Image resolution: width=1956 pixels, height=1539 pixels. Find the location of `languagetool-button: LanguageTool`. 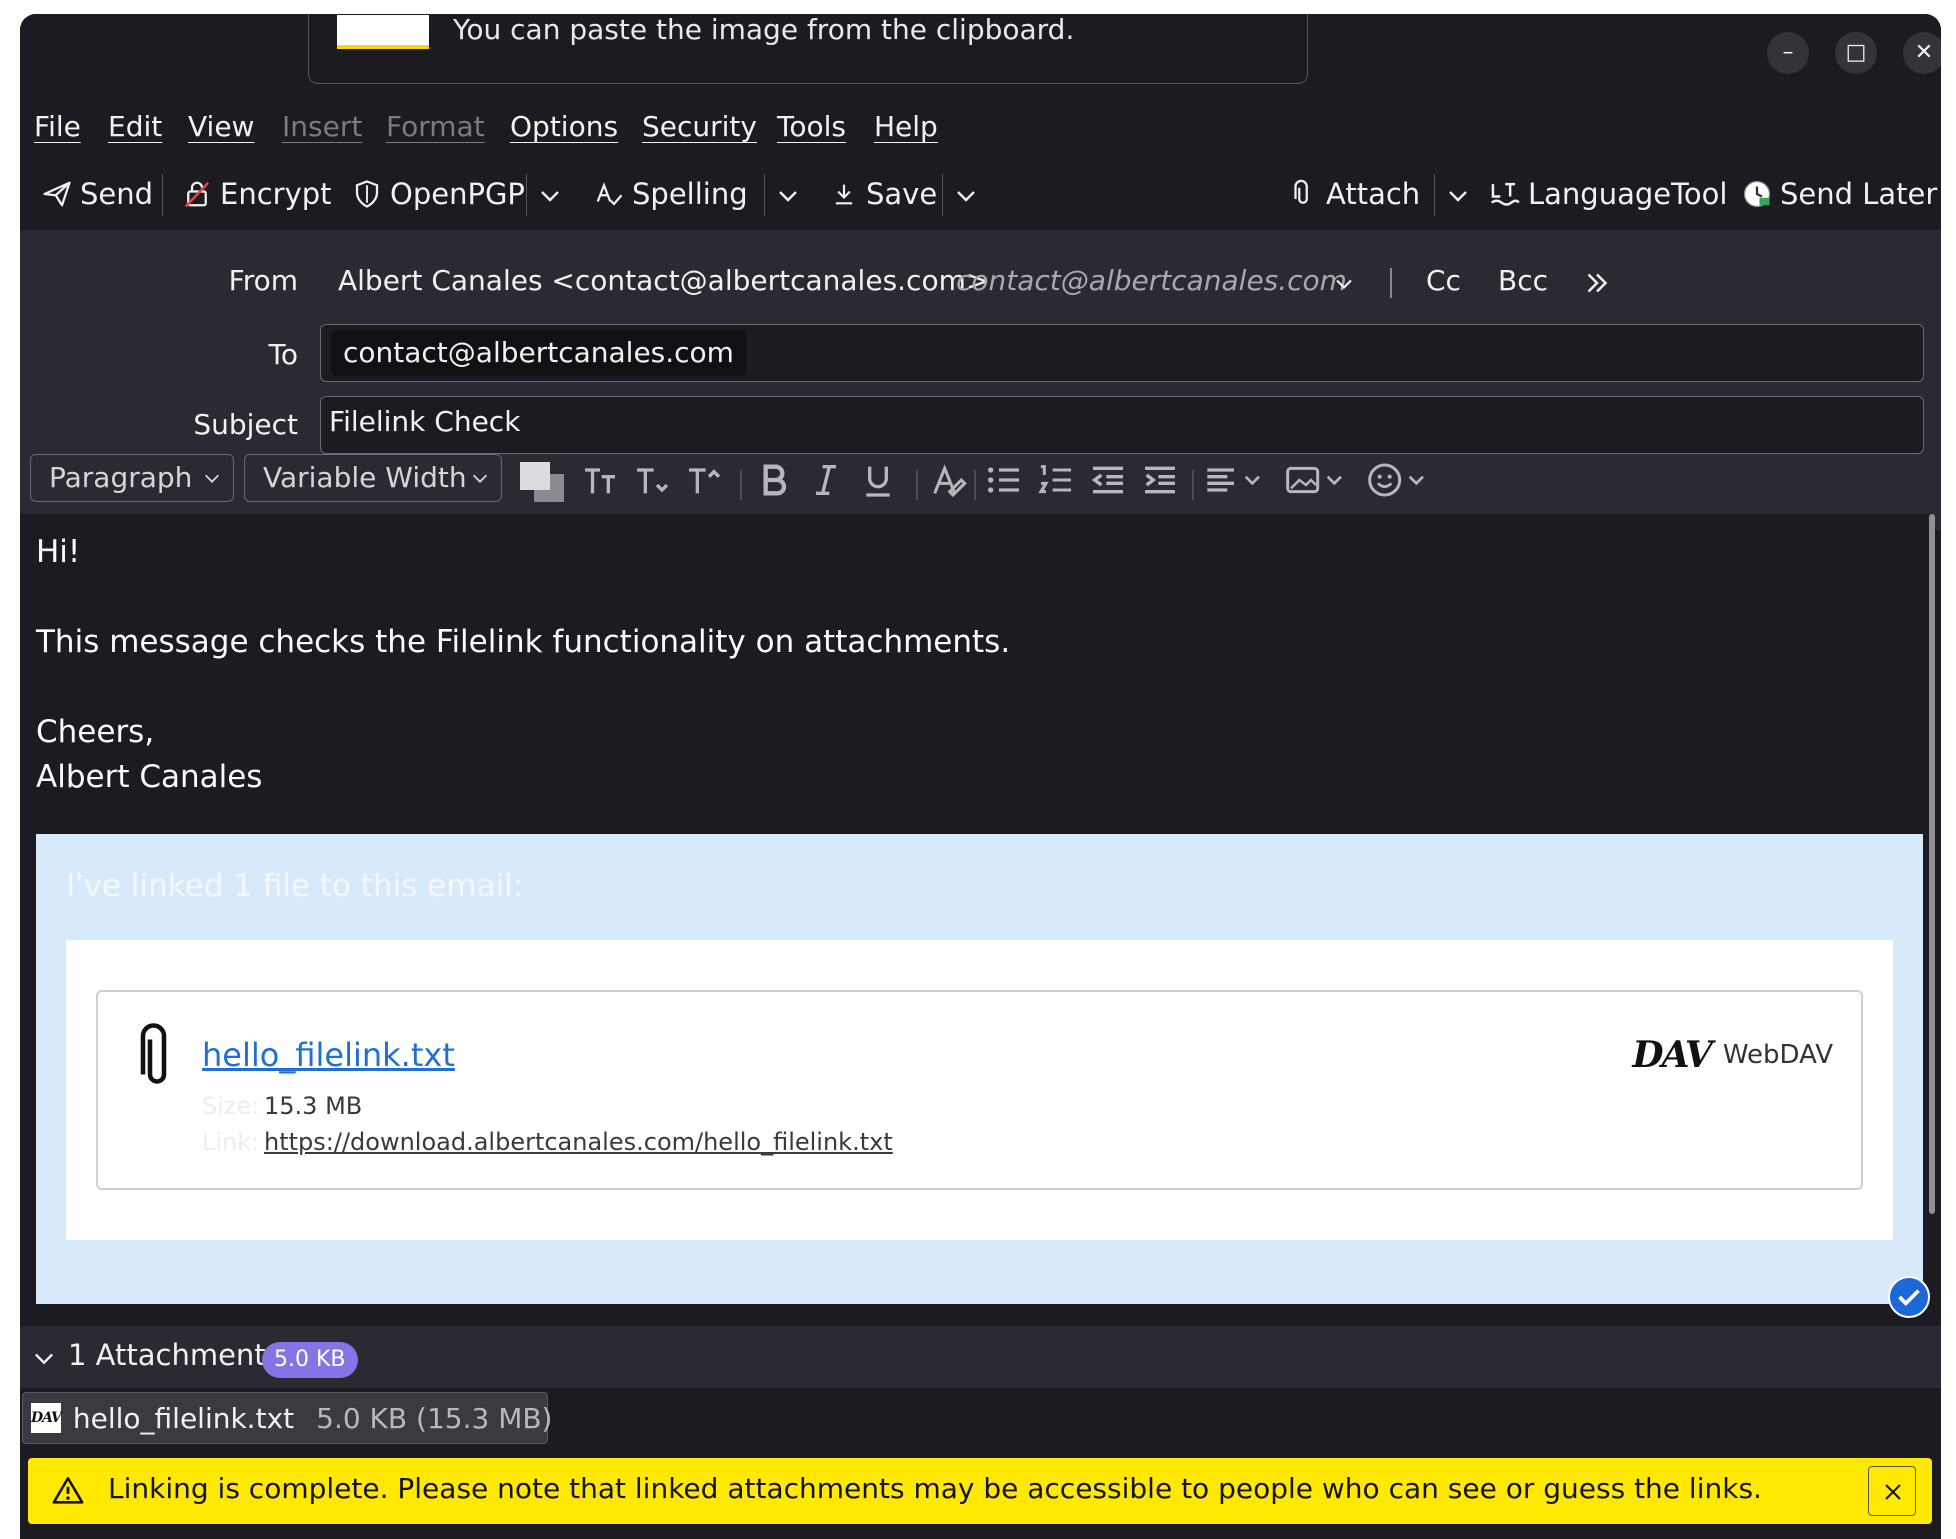

languagetool-button: LanguageTool is located at coordinates (1607, 194).